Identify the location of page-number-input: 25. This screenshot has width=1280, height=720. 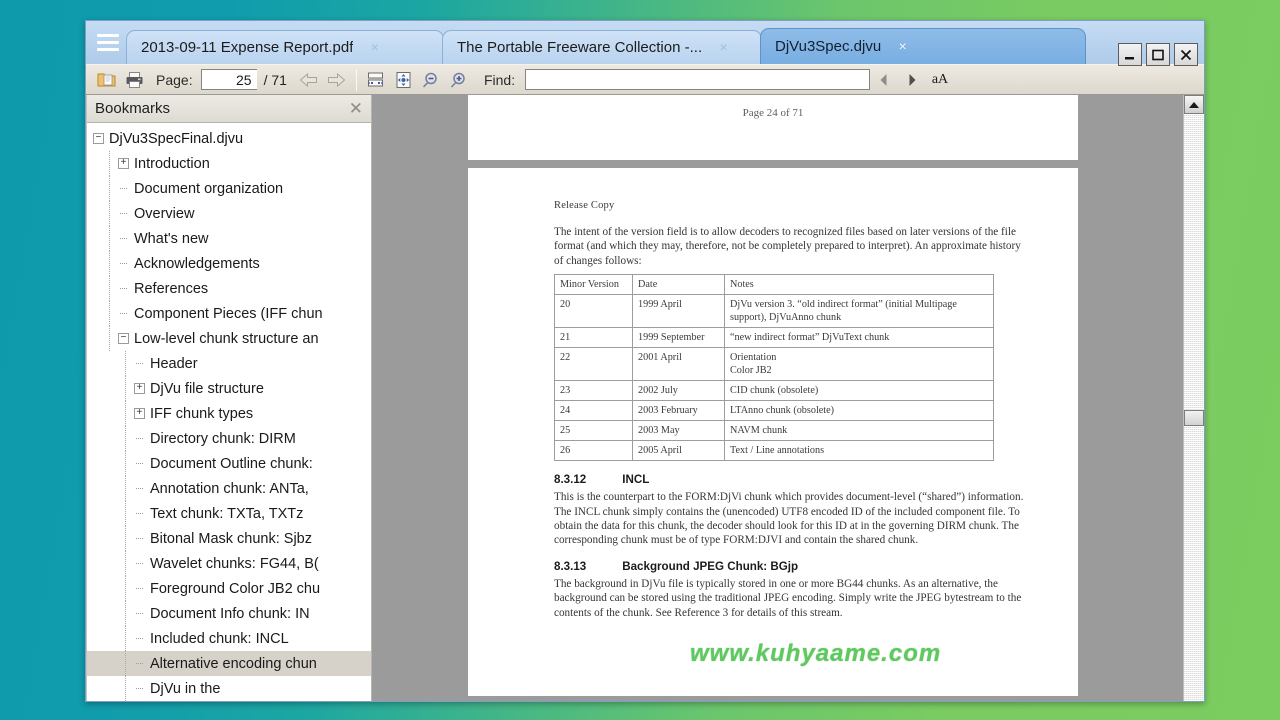
(228, 79).